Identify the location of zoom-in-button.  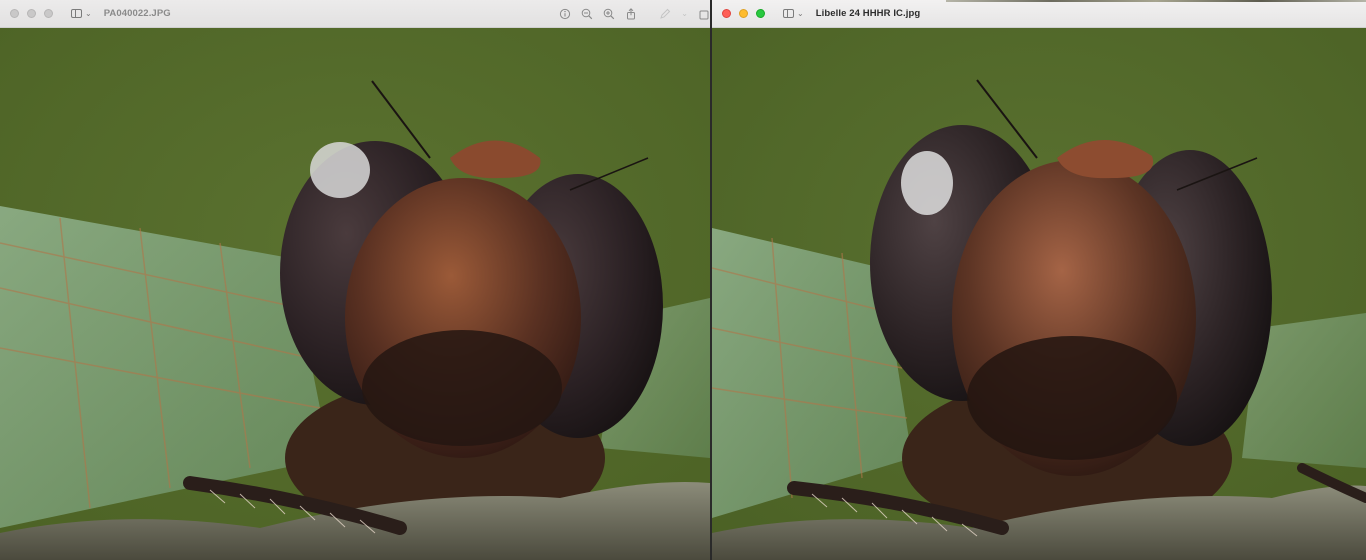
(609, 14).